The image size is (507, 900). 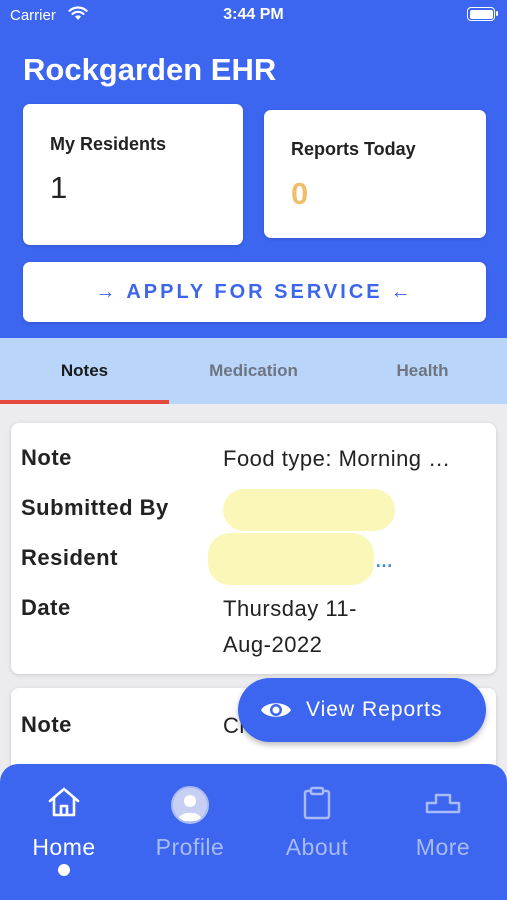 I want to click on date-value-line-2: Aug-2022, so click(x=273, y=644).